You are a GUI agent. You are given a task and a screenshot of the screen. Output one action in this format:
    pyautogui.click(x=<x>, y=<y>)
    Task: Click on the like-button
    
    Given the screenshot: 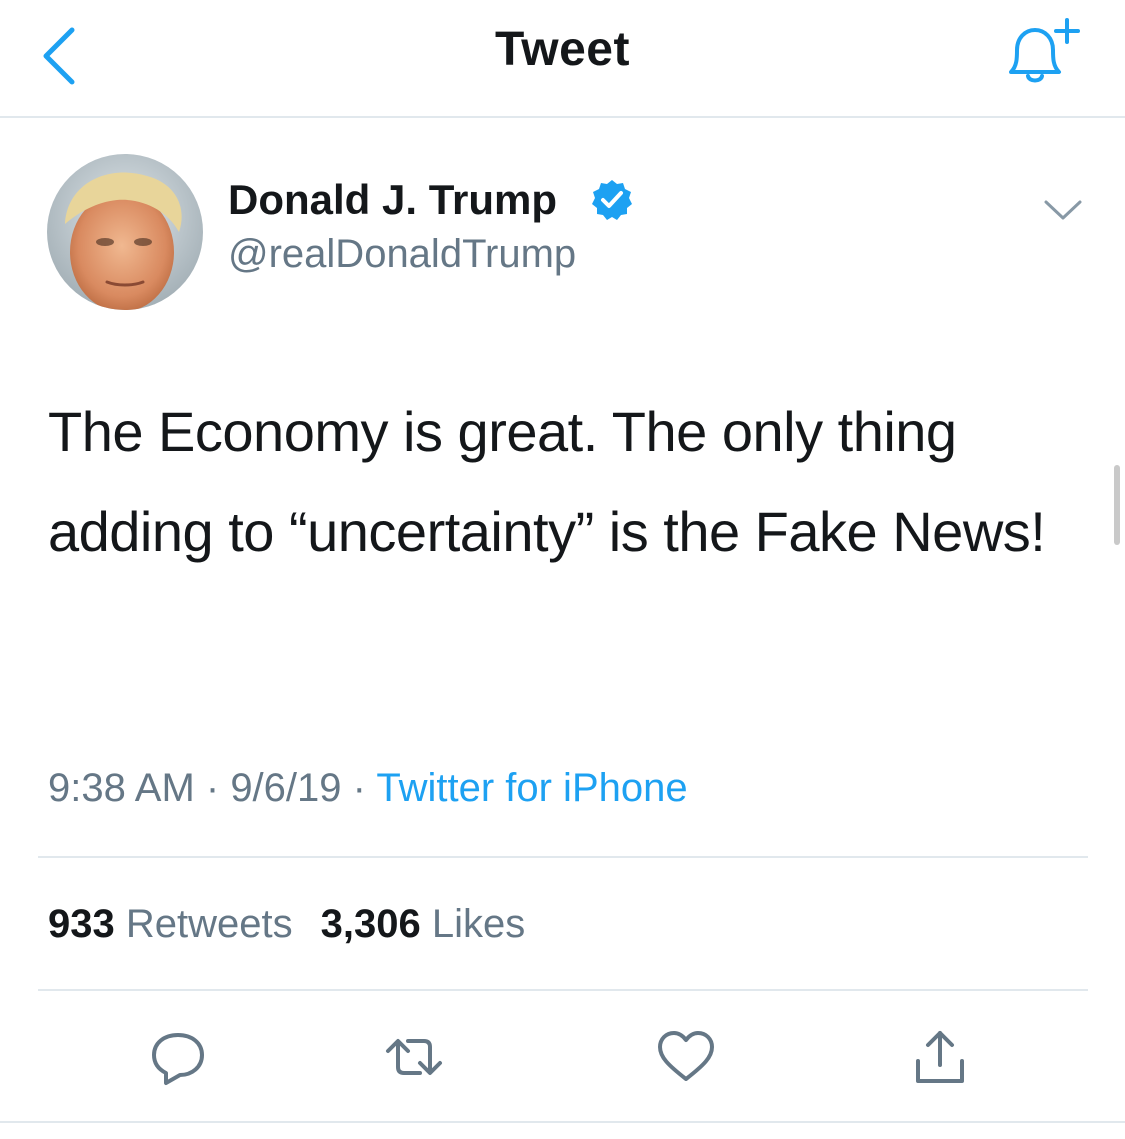 What is the action you would take?
    pyautogui.click(x=686, y=1057)
    